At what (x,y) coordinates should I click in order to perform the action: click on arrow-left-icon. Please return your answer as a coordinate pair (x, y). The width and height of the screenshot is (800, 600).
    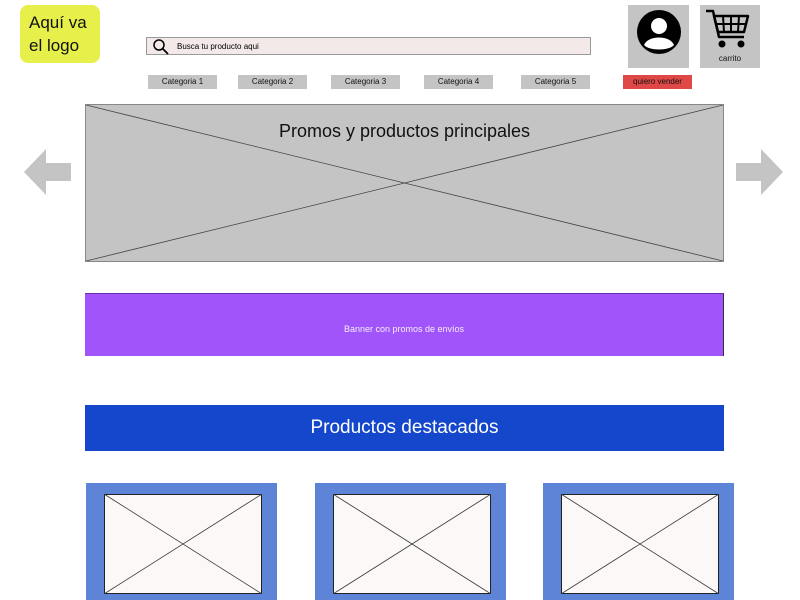
    Looking at the image, I should click on (47, 172).